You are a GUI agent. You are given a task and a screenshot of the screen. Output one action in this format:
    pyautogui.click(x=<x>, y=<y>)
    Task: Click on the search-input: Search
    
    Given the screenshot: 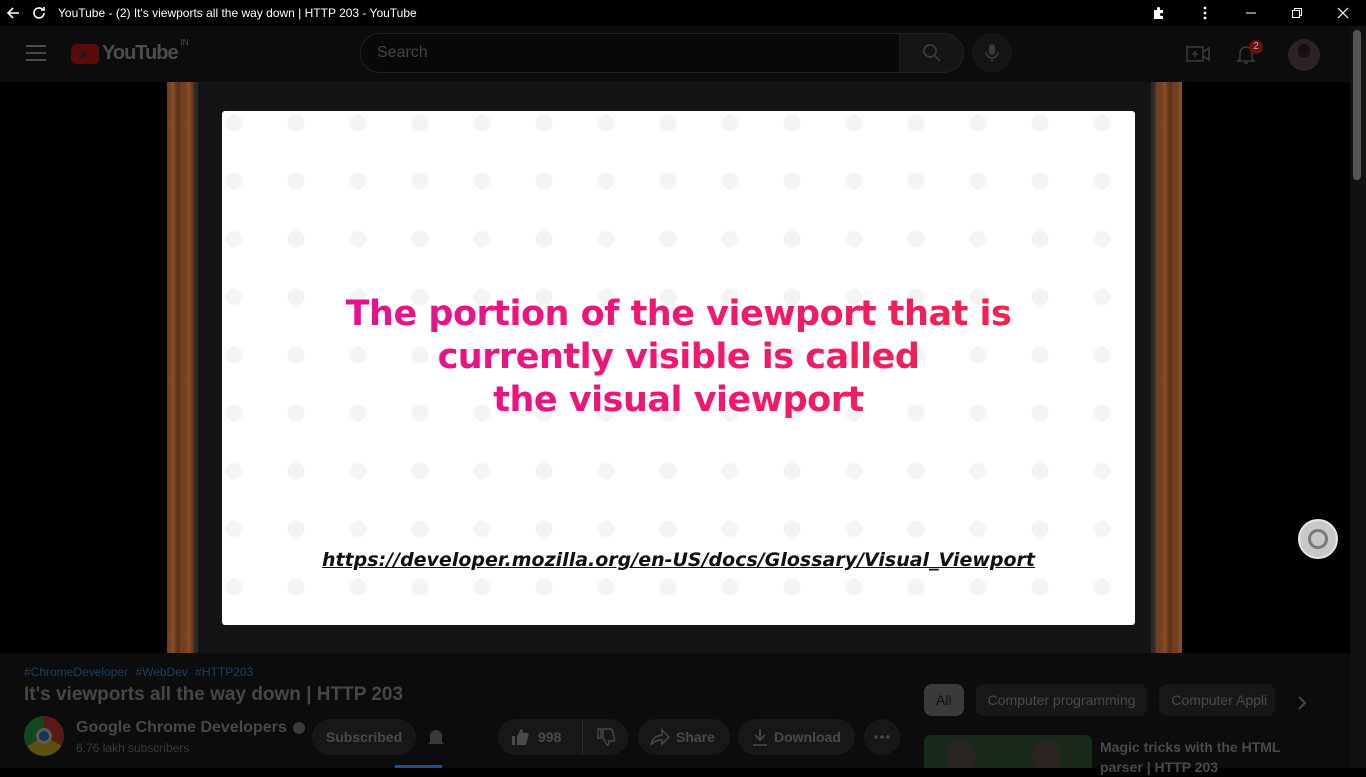 What is the action you would take?
    pyautogui.click(x=630, y=53)
    